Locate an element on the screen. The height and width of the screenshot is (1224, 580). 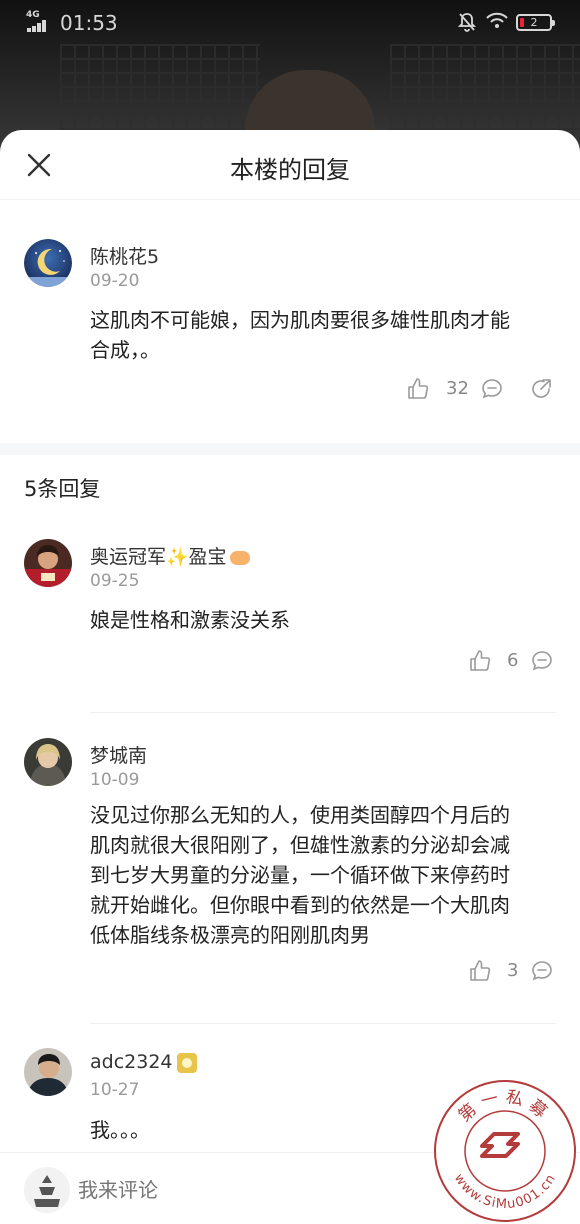
share-button is located at coordinates (541, 389).